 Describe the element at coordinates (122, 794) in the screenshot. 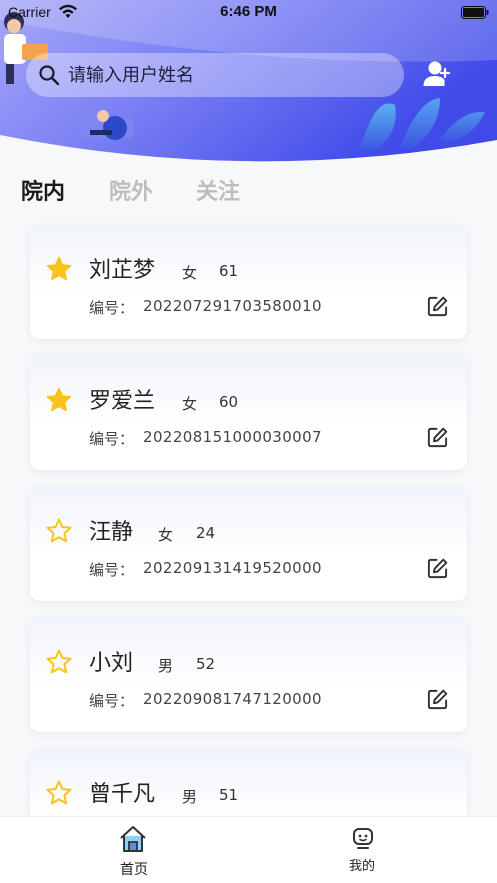

I see `patient-name: 曾千凡` at that location.